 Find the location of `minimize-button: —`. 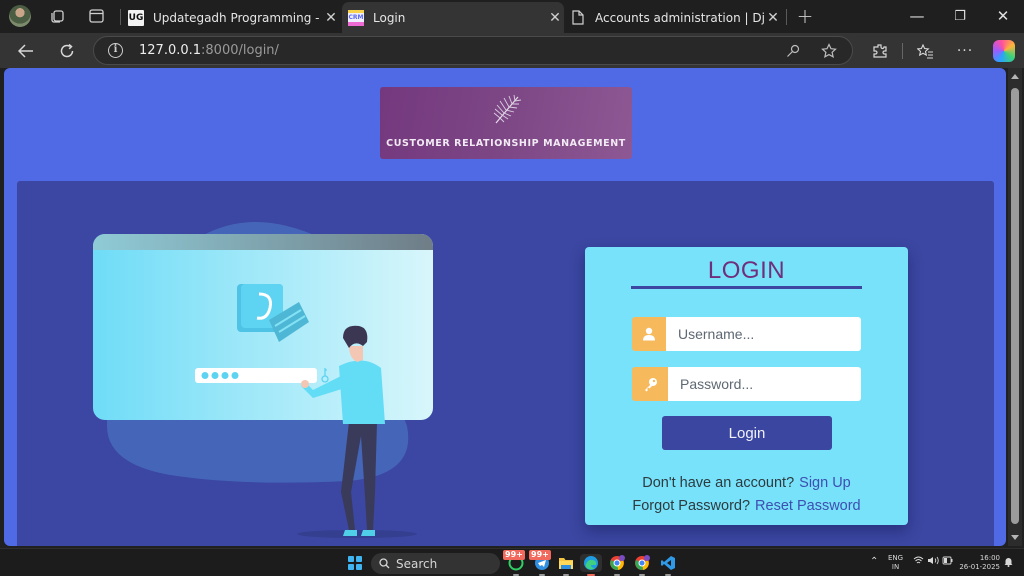

minimize-button: — is located at coordinates (917, 16).